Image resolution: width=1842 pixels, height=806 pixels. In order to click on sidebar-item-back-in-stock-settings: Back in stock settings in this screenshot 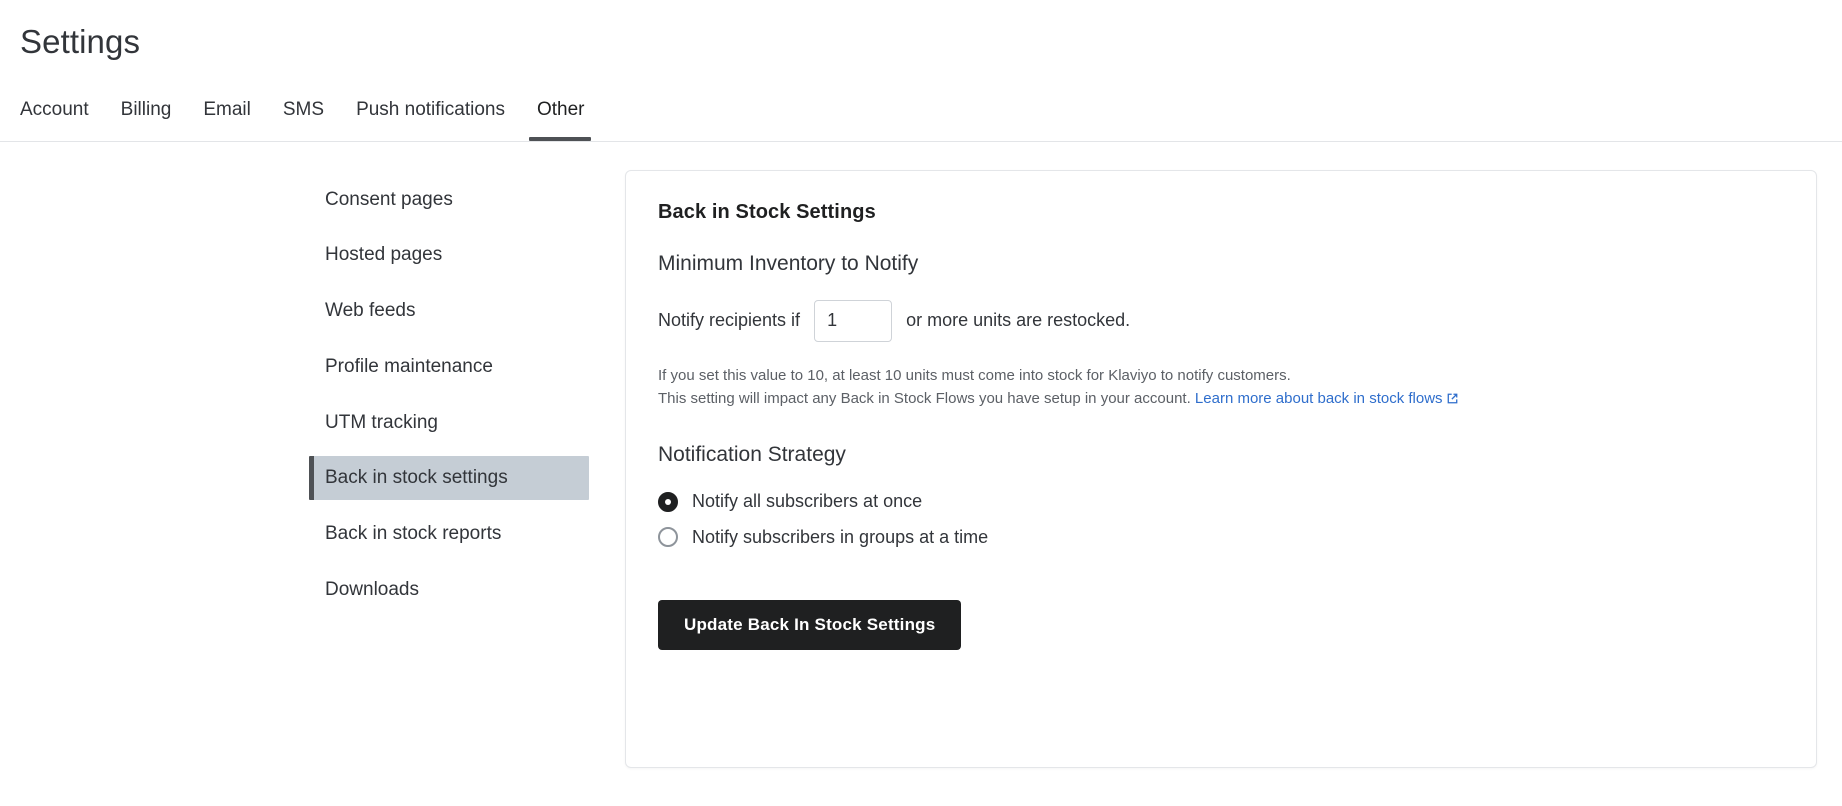, I will do `click(449, 478)`.